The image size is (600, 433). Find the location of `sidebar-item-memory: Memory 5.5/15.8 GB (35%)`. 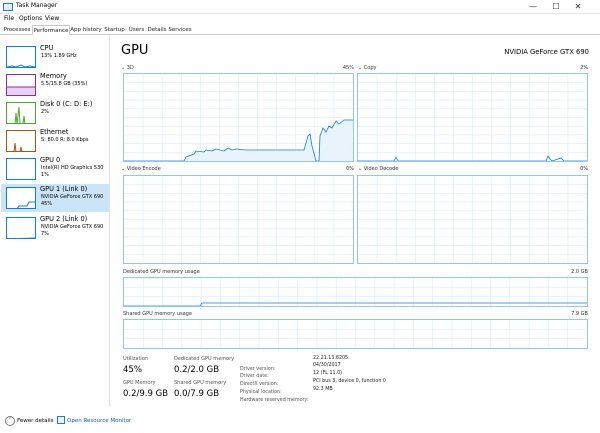

sidebar-item-memory: Memory 5.5/15.8 GB (35%) is located at coordinates (55, 85).